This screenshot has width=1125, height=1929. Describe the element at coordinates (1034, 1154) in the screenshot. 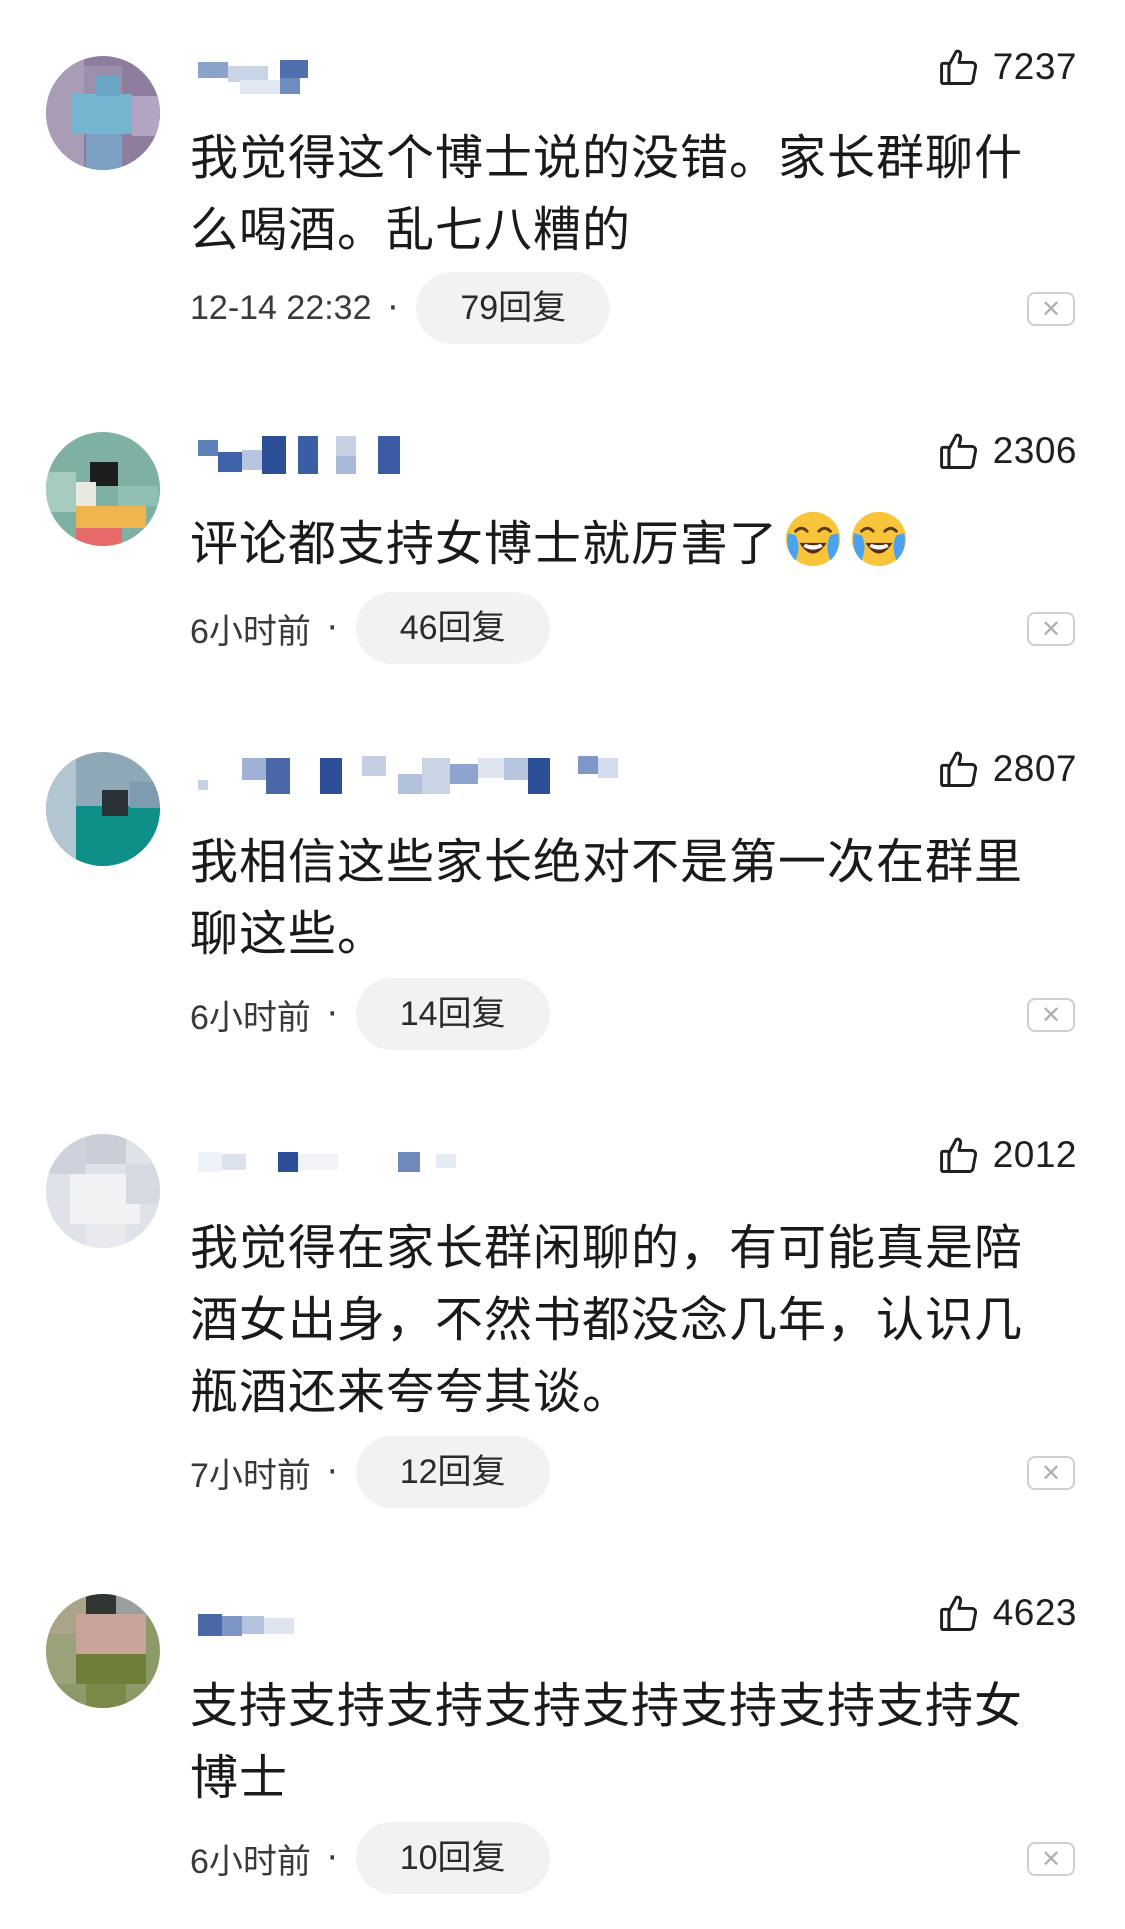

I see `like-count: 2012` at that location.